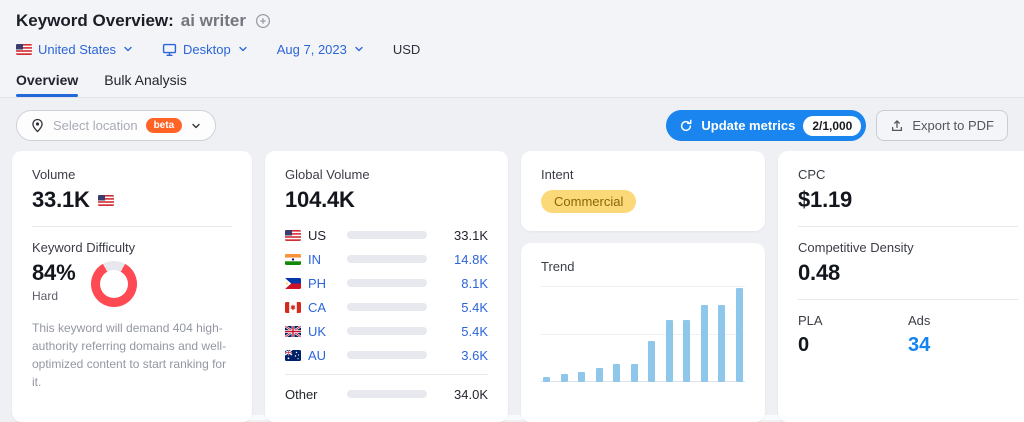 The image size is (1024, 422). What do you see at coordinates (293, 355) in the screenshot?
I see `au-flag-icon` at bounding box center [293, 355].